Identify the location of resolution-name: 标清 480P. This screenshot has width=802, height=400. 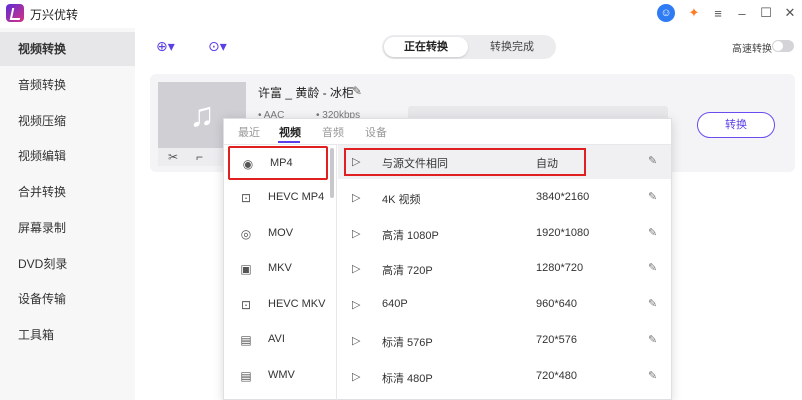
(407, 379).